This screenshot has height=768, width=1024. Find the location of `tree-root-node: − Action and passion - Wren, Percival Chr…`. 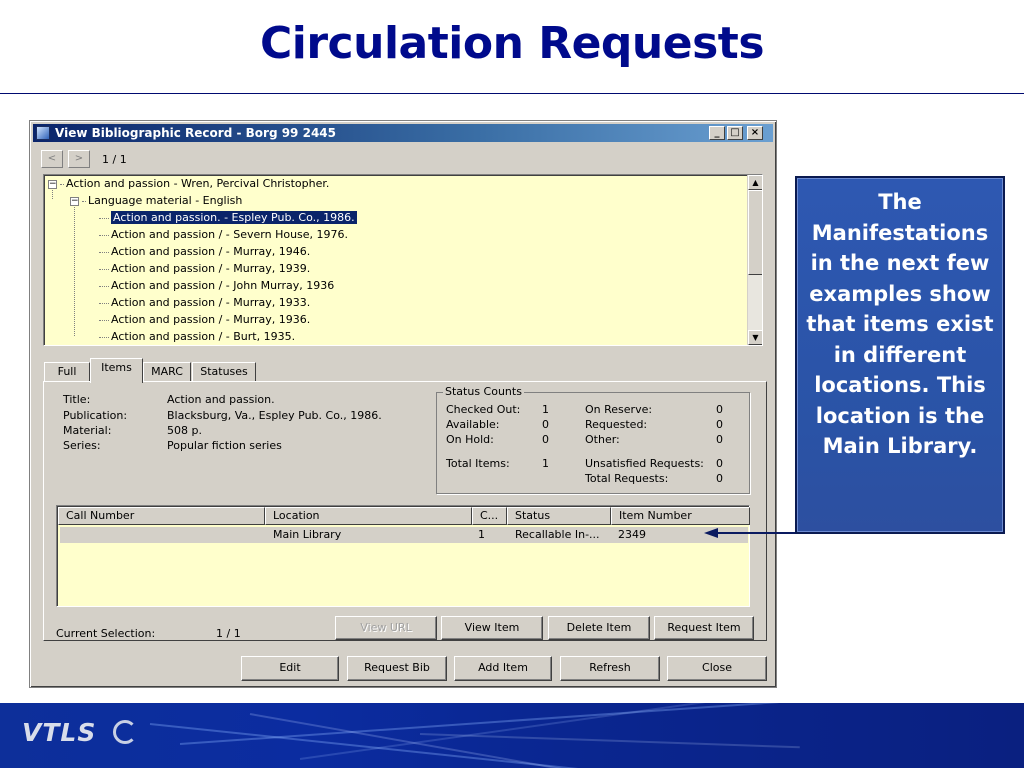

tree-root-node: − Action and passion - Wren, Percival Chr… is located at coordinates (188, 184).